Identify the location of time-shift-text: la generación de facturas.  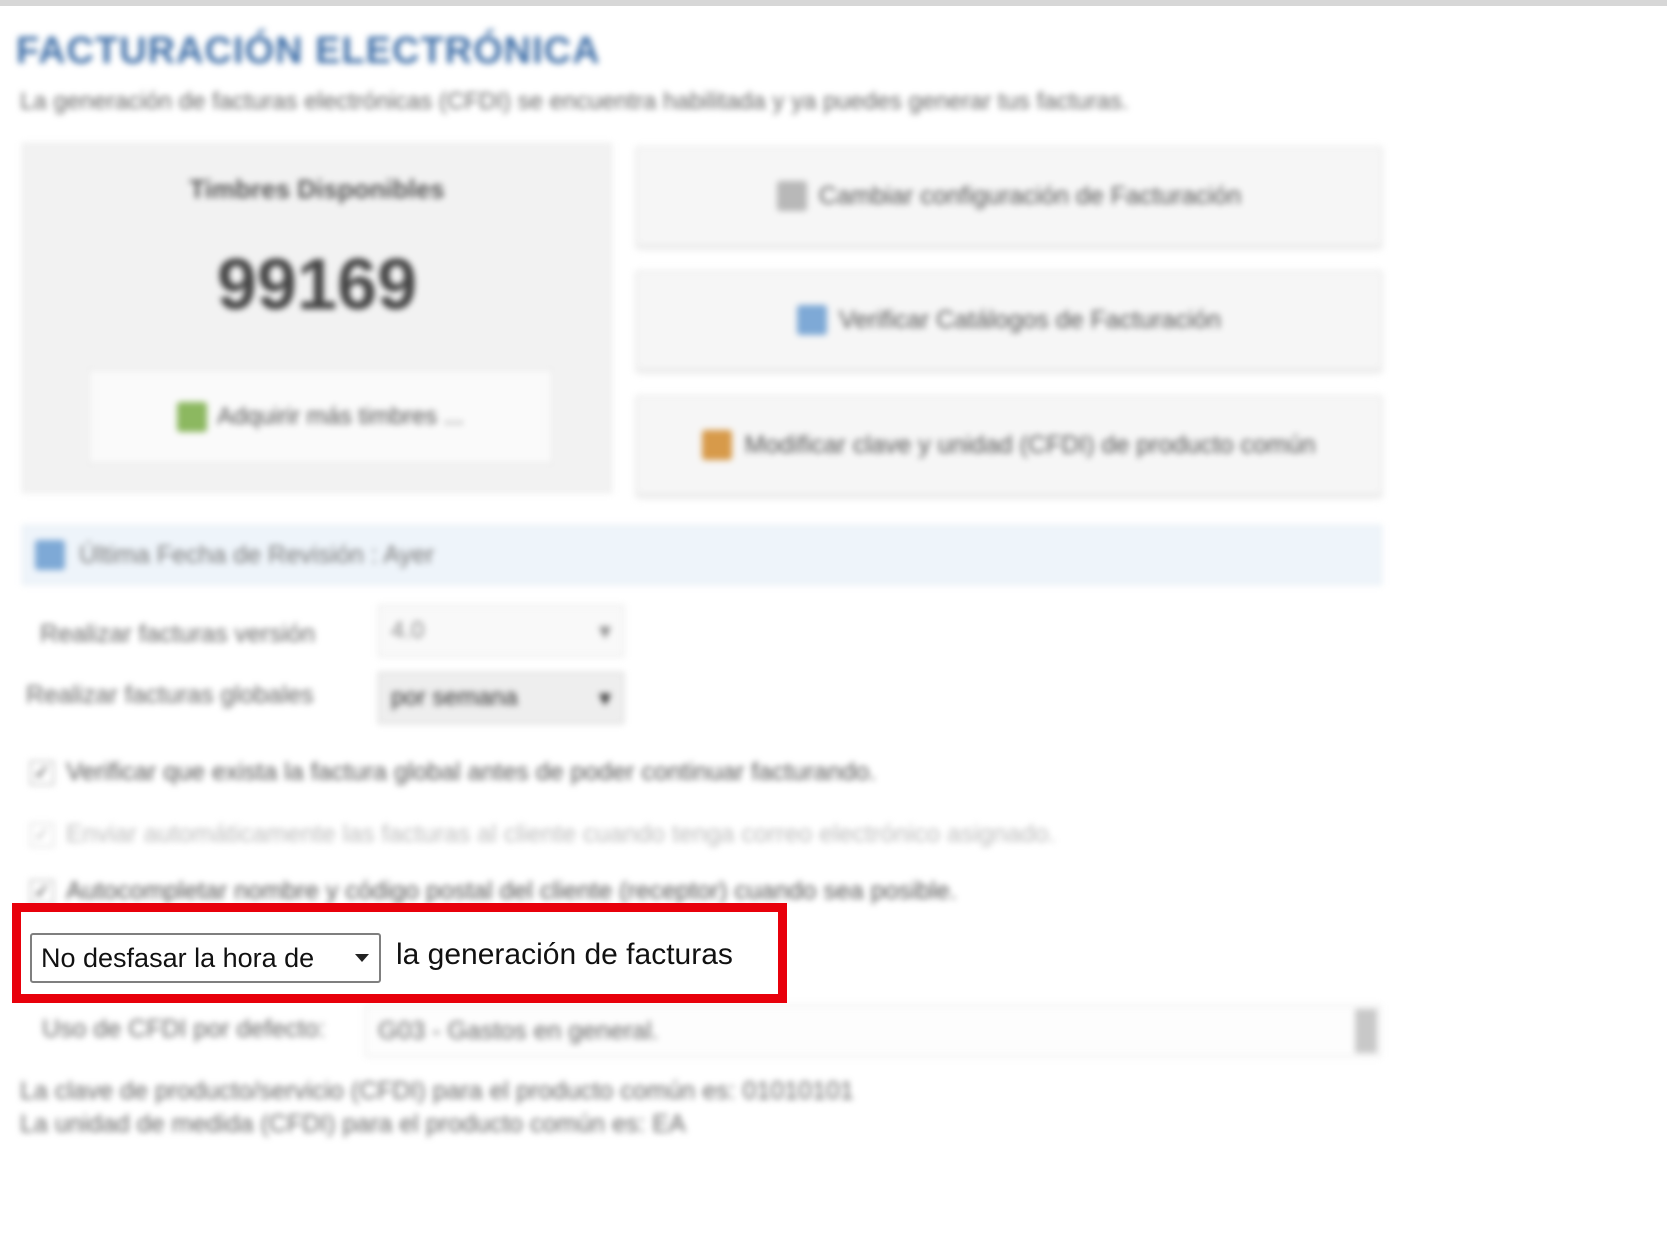
(564, 954).